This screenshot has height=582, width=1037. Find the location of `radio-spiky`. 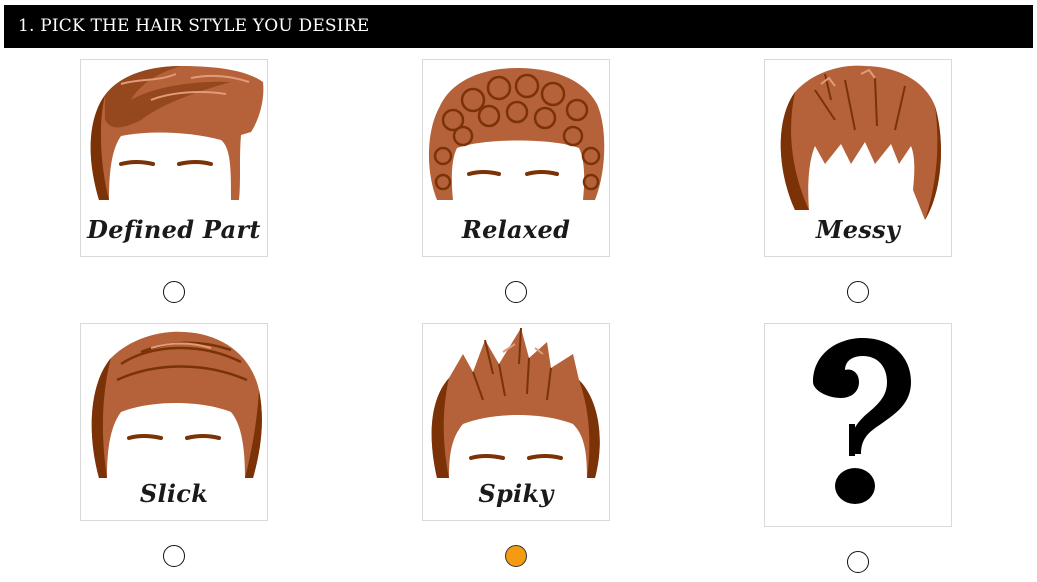

radio-spiky is located at coordinates (516, 556).